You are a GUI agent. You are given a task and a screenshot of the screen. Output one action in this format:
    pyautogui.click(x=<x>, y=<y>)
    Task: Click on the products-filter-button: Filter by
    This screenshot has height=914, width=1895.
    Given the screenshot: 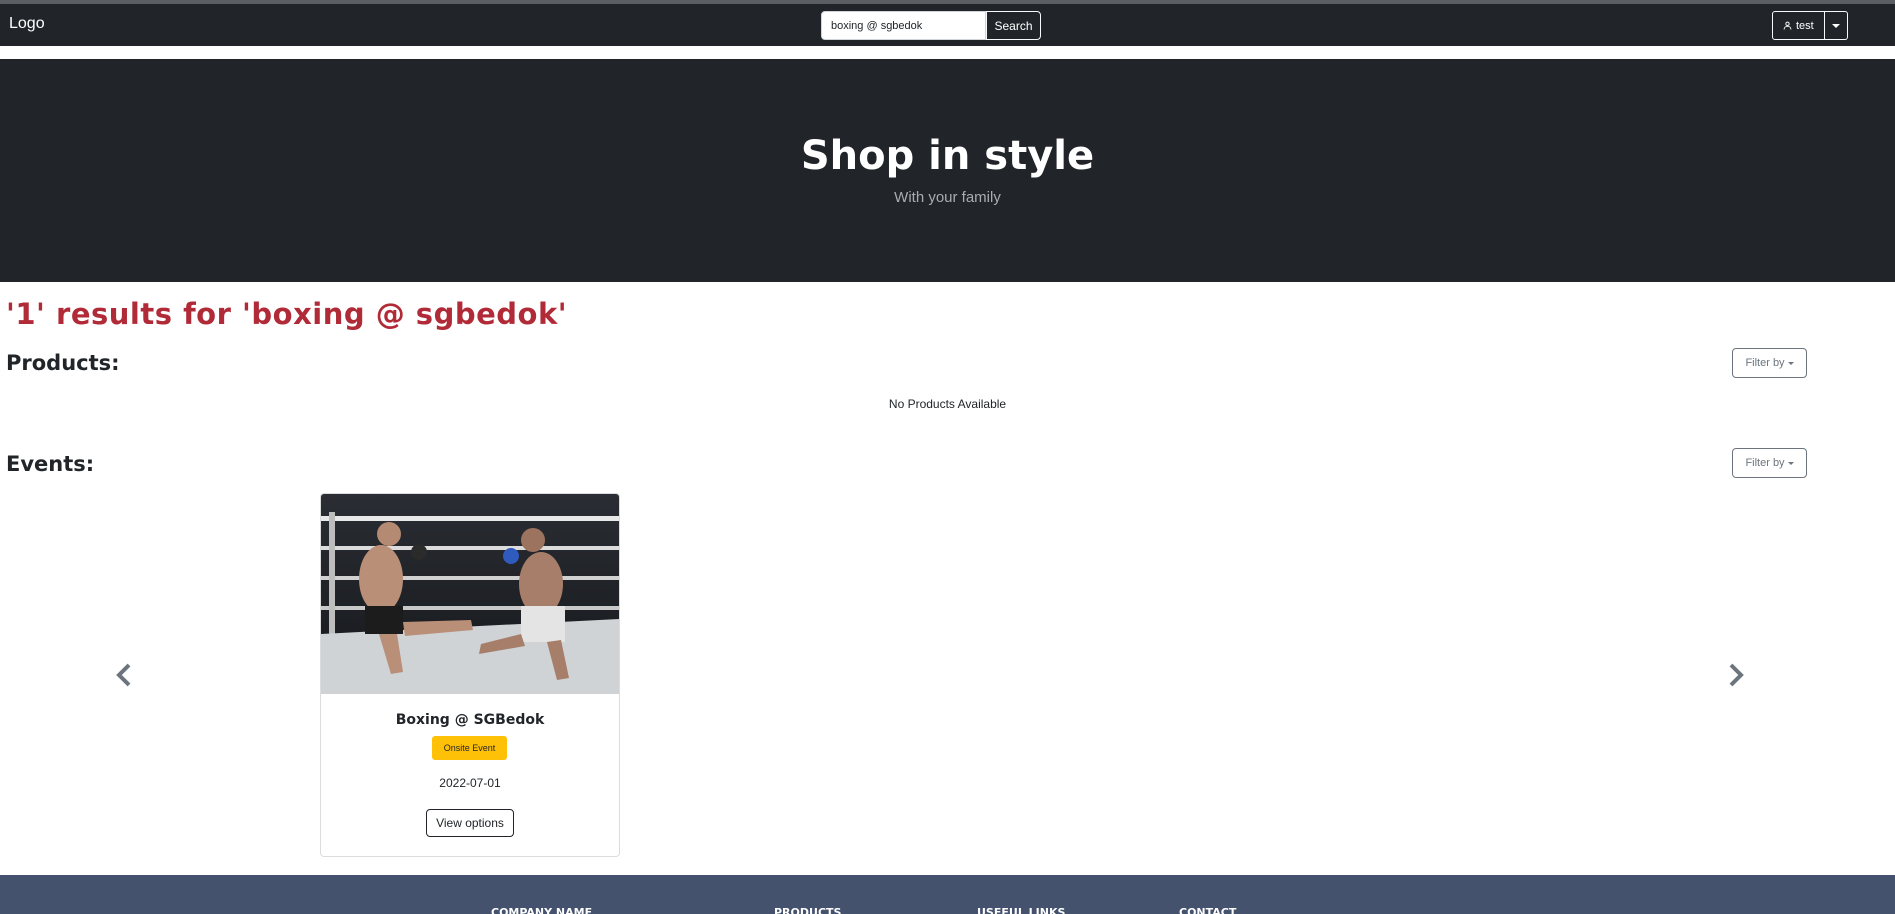 What is the action you would take?
    pyautogui.click(x=1769, y=363)
    